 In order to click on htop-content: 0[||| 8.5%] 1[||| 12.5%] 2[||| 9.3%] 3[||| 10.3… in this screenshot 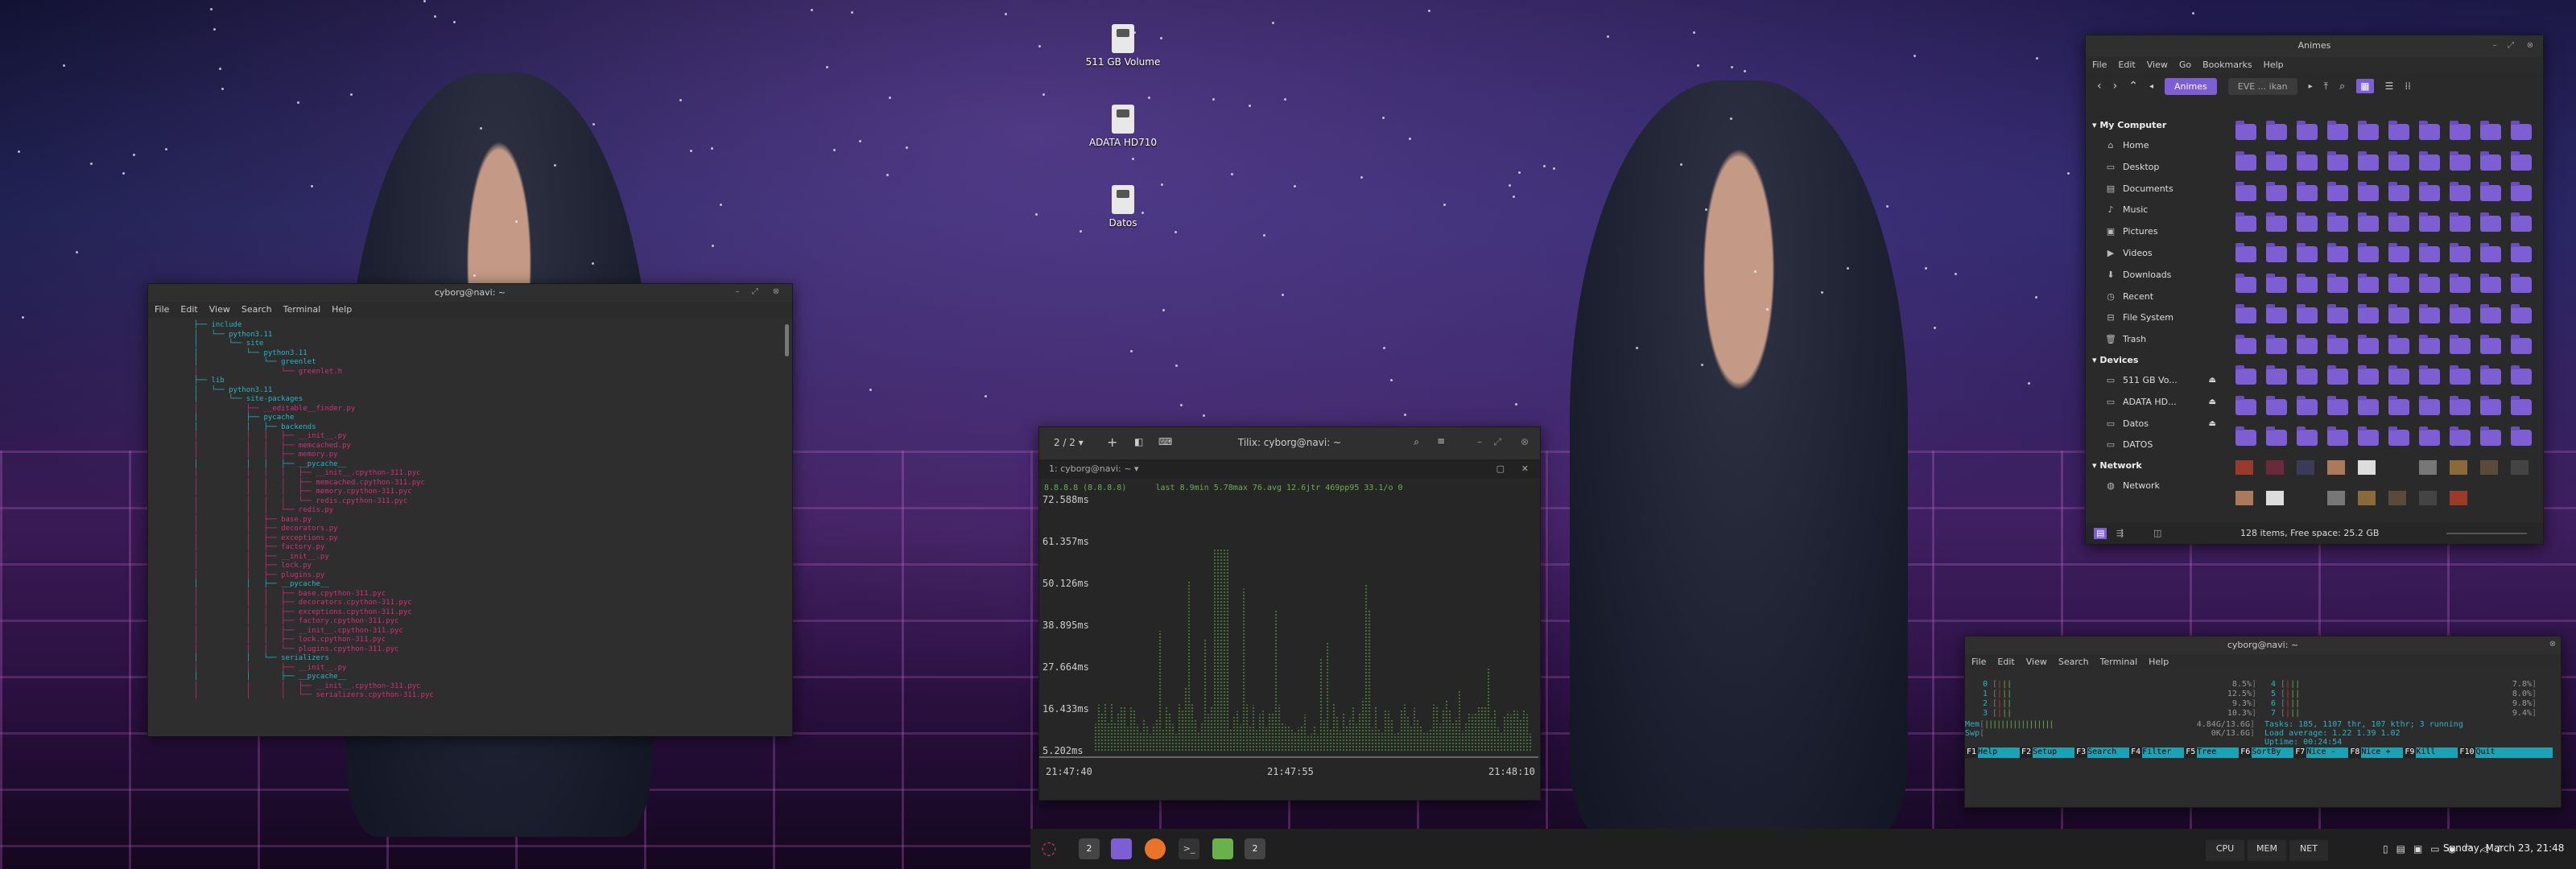, I will do `click(2263, 739)`.